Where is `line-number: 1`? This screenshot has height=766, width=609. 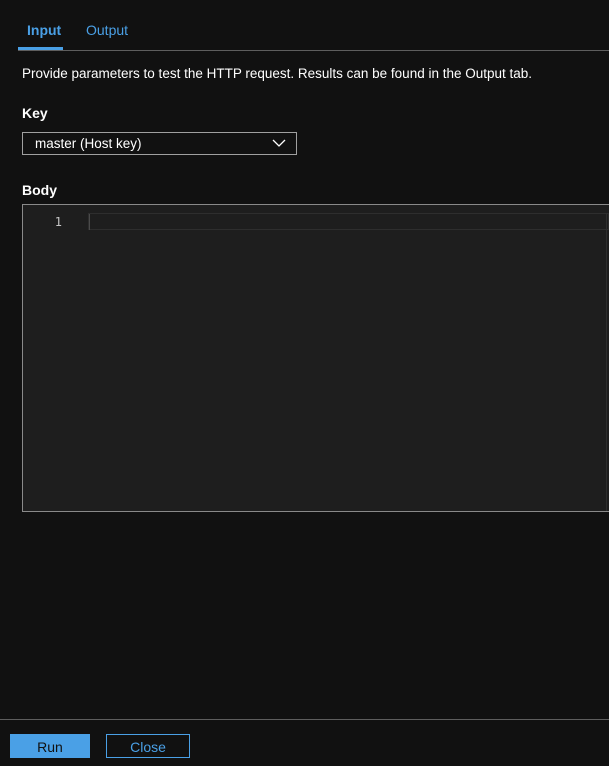
line-number: 1 is located at coordinates (58, 222).